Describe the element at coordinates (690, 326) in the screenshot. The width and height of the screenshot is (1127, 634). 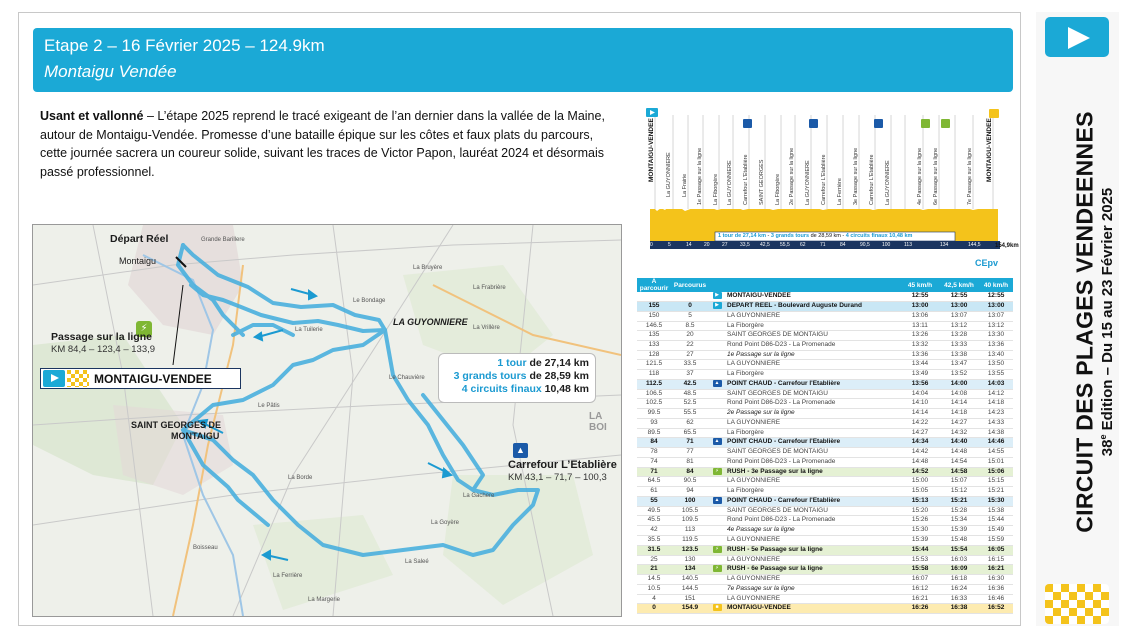
I see `distance-covered: 8.5` at that location.